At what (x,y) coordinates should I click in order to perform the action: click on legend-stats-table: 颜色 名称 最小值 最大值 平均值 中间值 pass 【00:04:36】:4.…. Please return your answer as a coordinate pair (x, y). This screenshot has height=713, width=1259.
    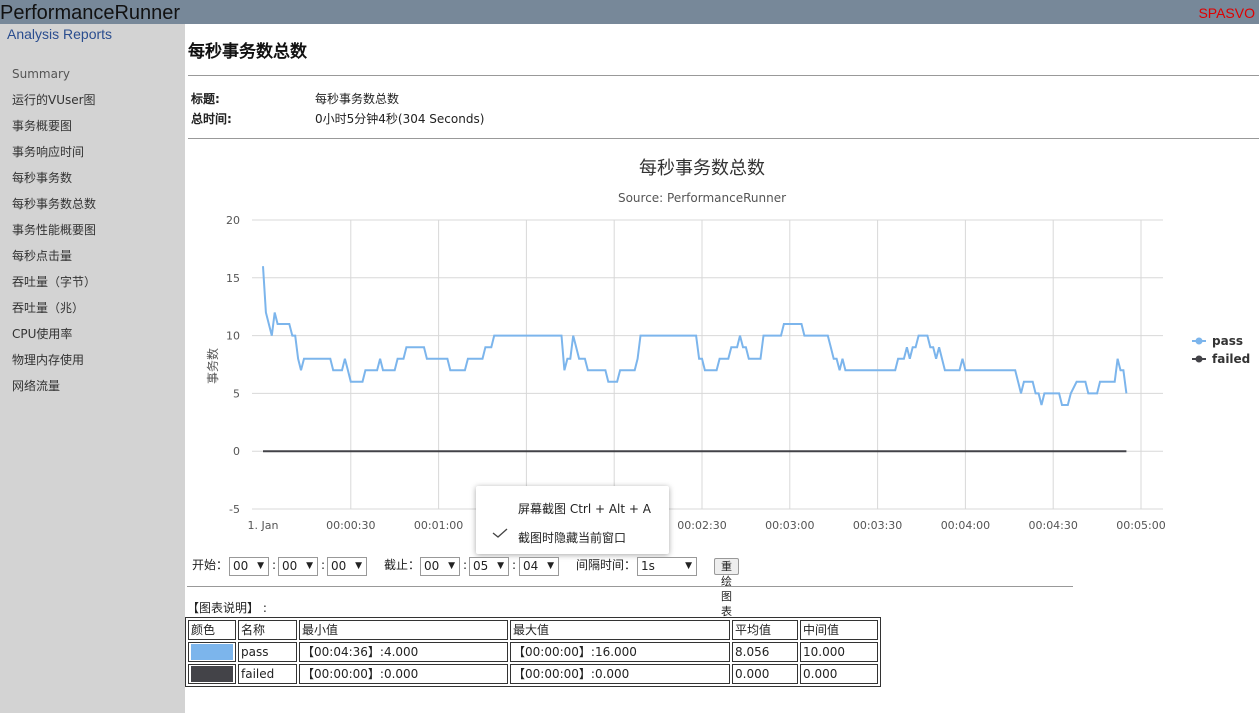
    Looking at the image, I should click on (533, 652).